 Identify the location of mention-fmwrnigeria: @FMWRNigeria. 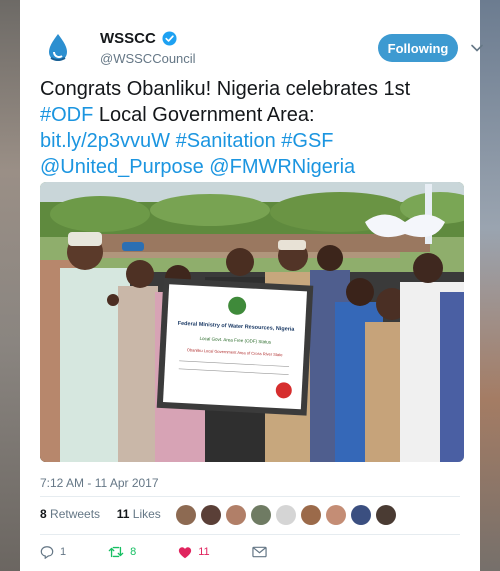
(282, 167).